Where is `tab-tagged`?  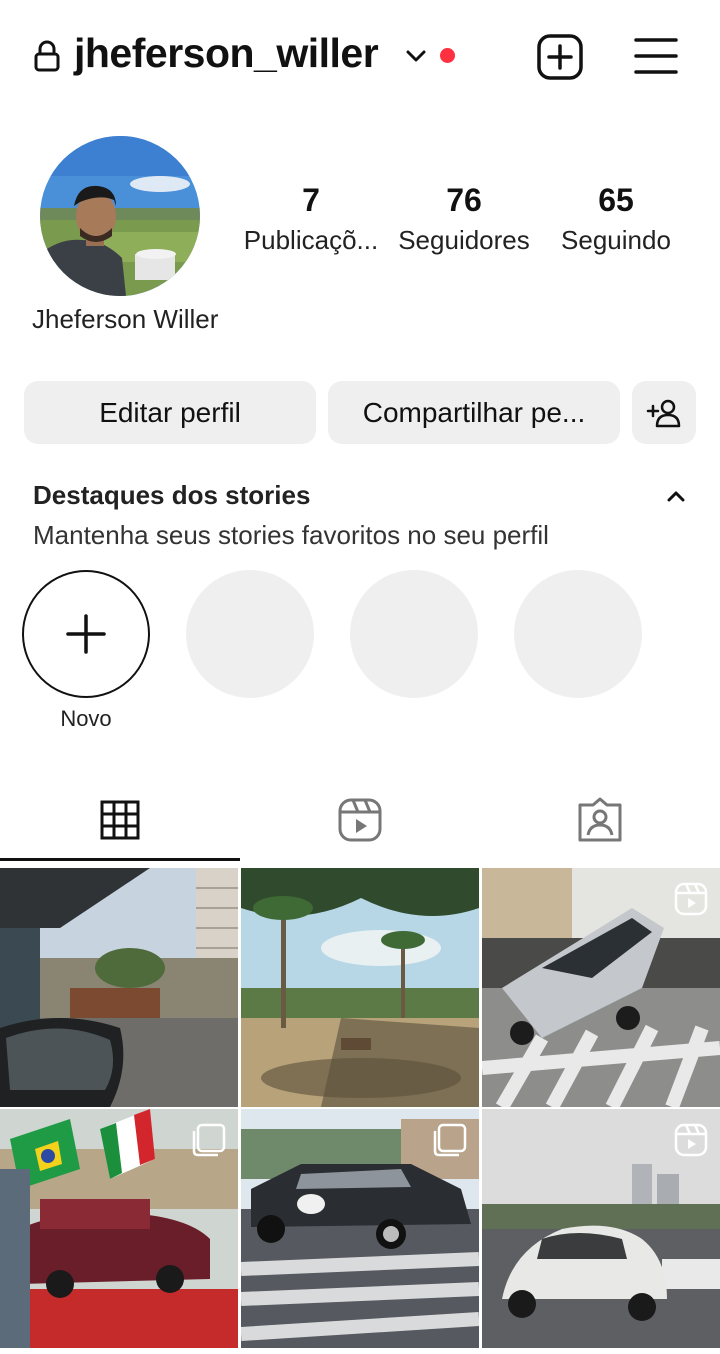
tab-tagged is located at coordinates (600, 820).